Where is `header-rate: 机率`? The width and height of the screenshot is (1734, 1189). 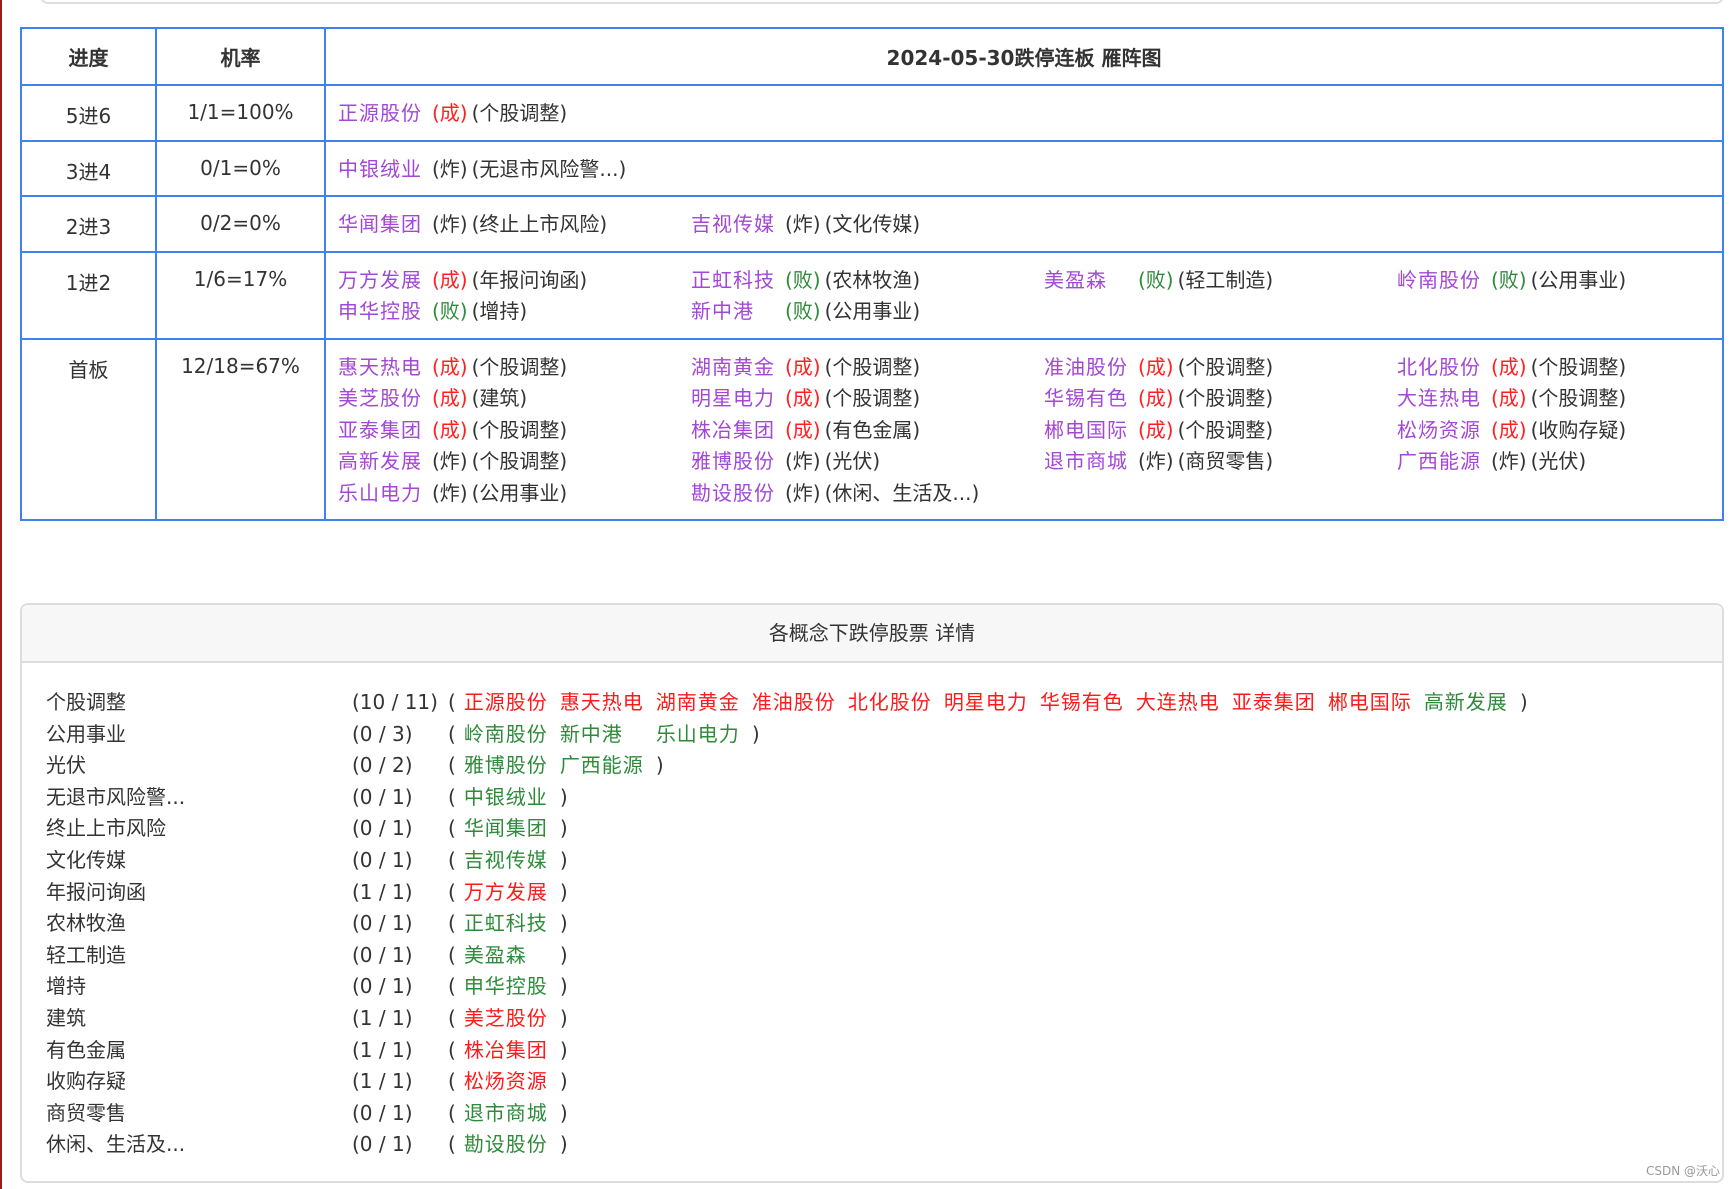
header-rate: 机率 is located at coordinates (240, 56).